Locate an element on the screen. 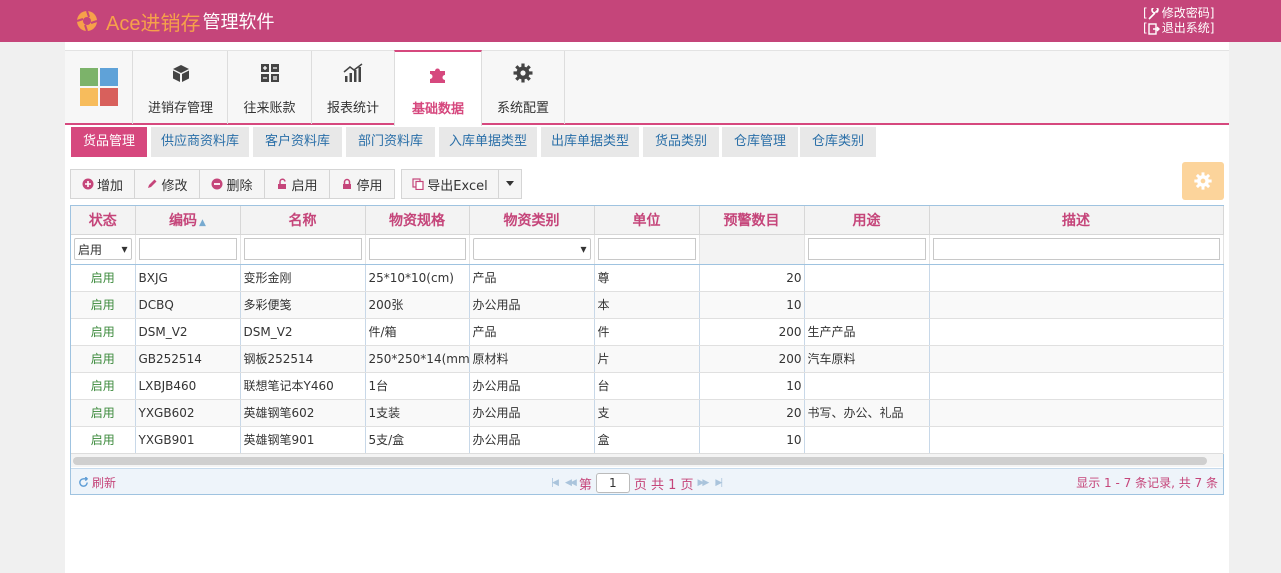 This screenshot has width=1281, height=573. table-row: 启用 BXJG 变形金刚 25*10*10(cm) 产品 尊 20 is located at coordinates (647, 278).